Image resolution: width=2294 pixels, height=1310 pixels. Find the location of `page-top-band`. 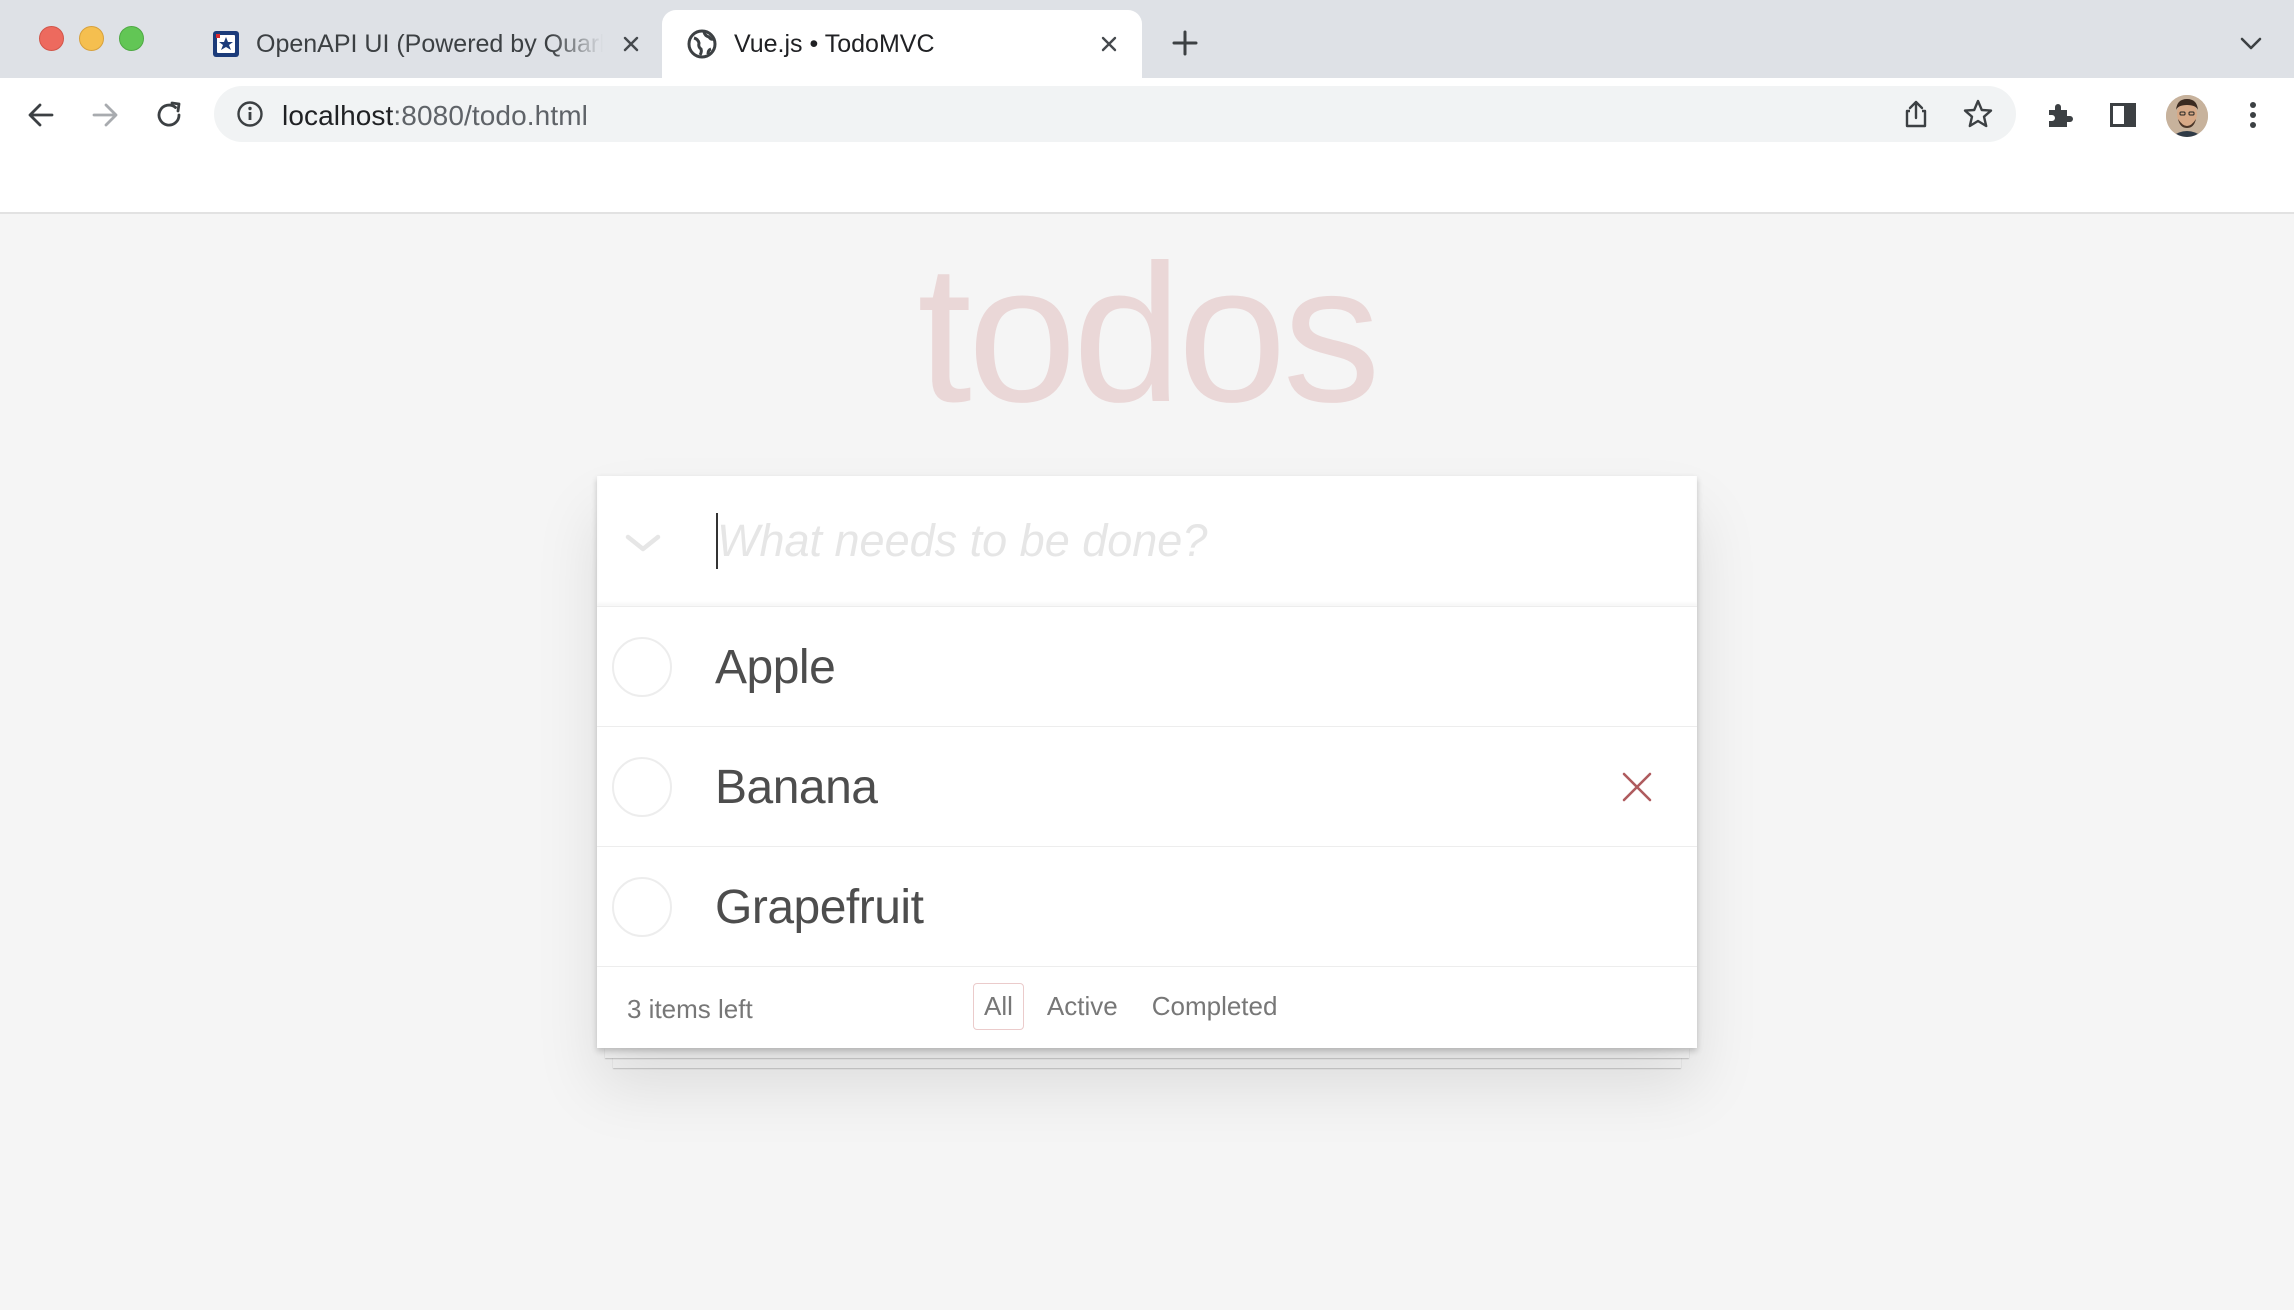

page-top-band is located at coordinates (1147, 182).